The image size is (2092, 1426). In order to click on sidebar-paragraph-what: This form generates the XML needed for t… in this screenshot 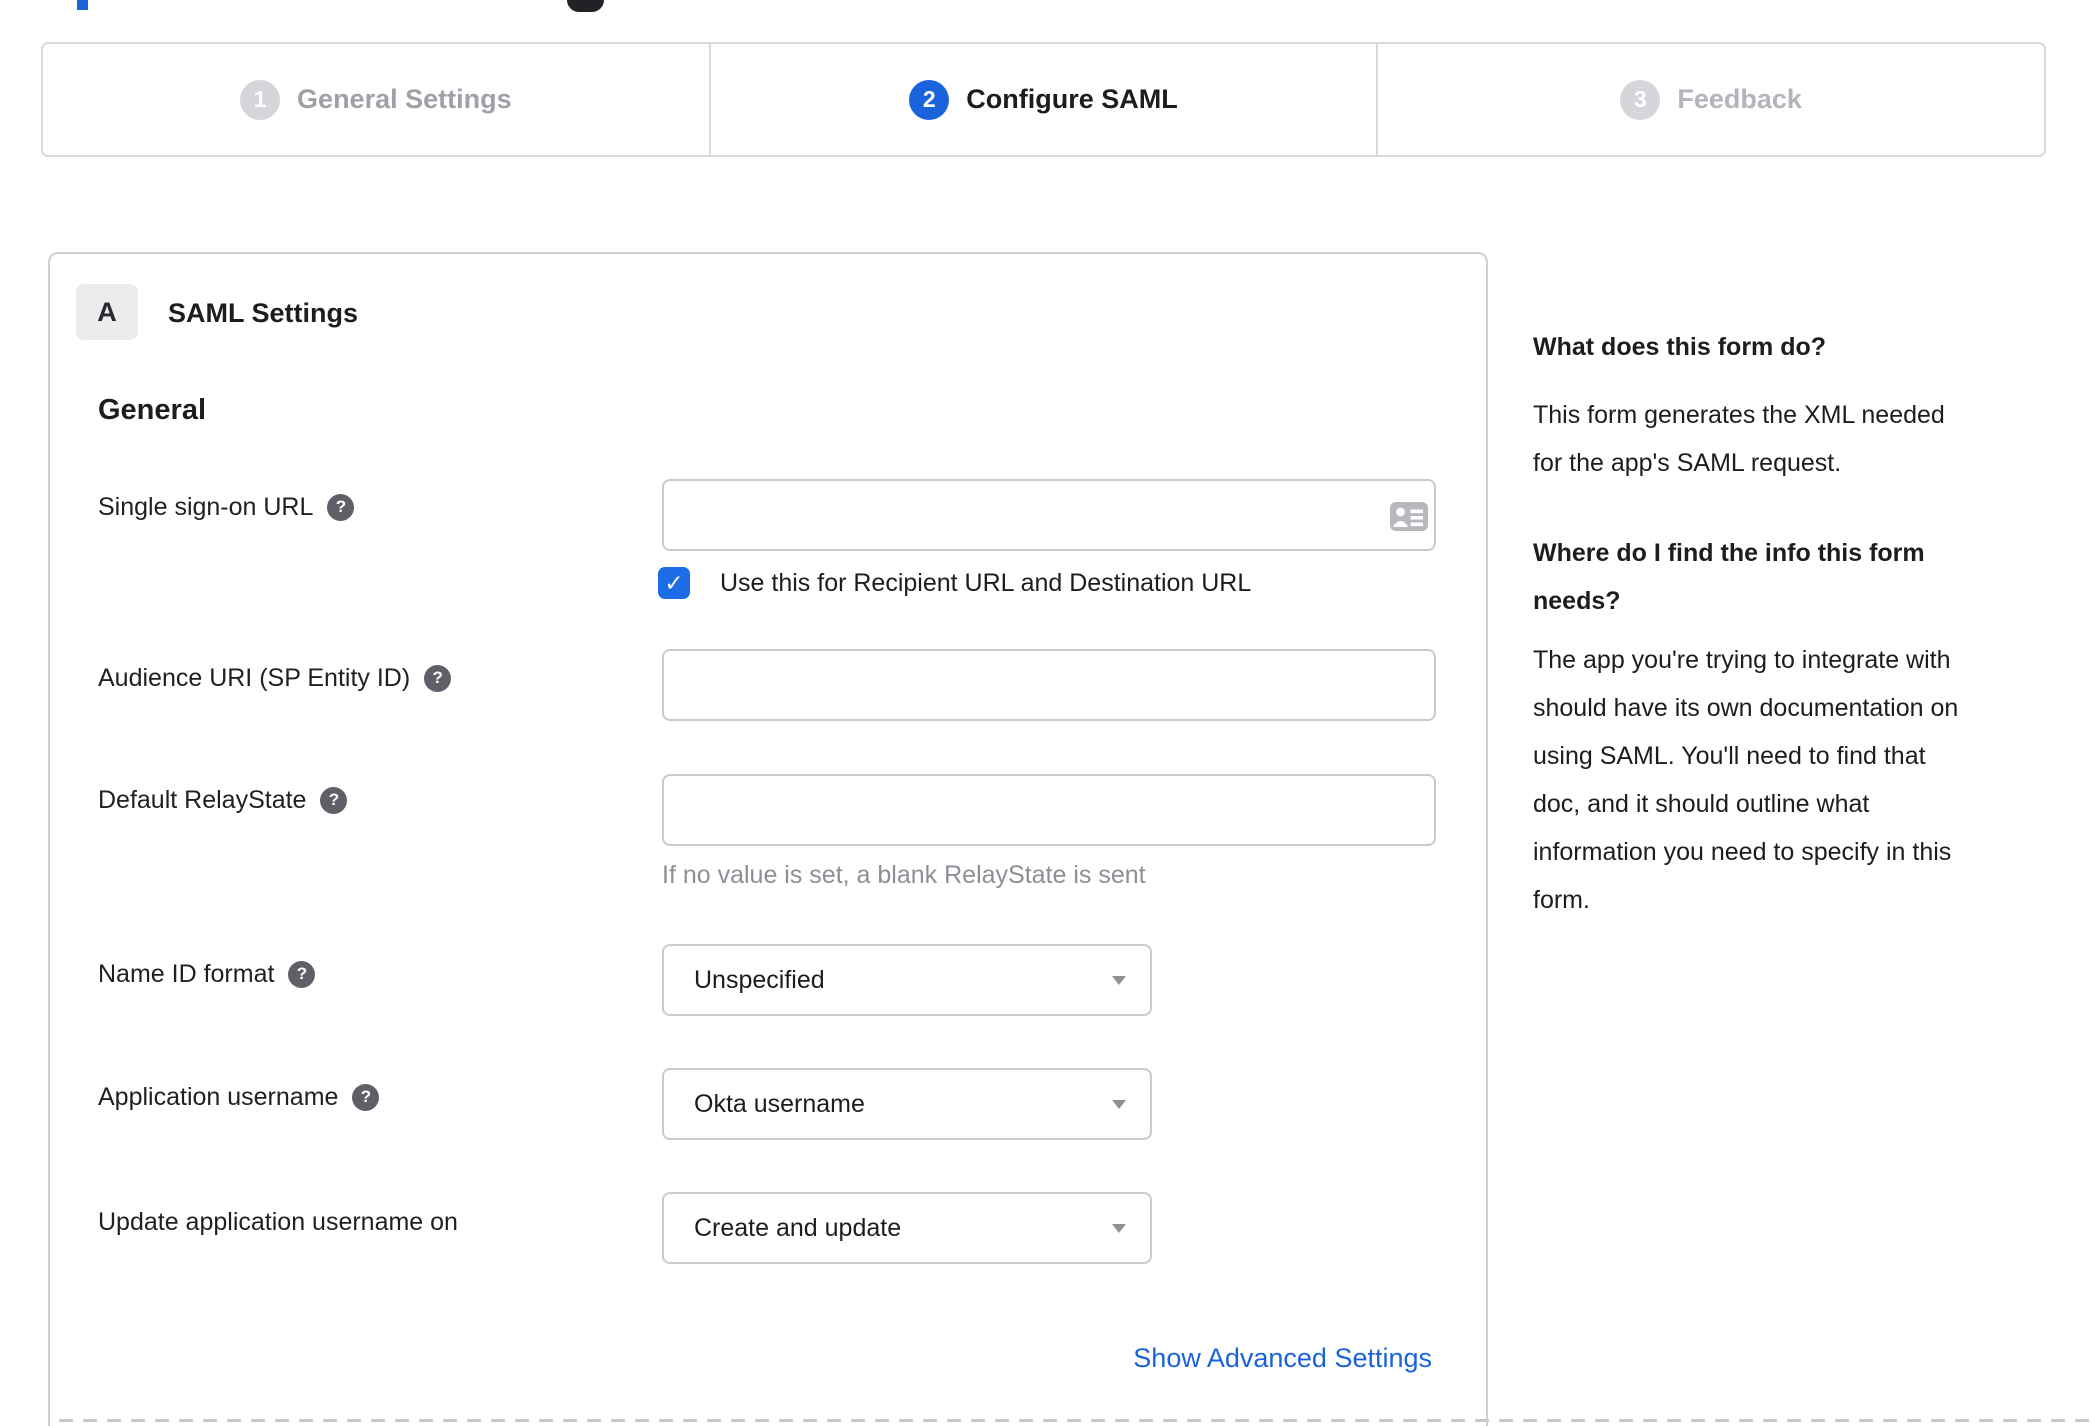, I will do `click(1739, 439)`.